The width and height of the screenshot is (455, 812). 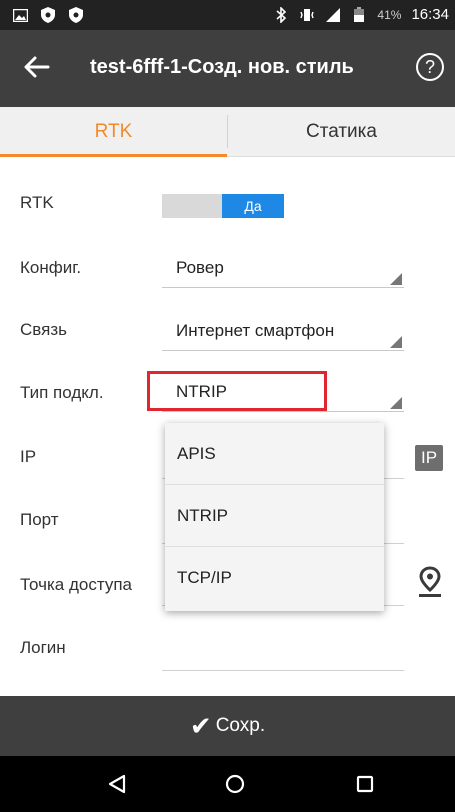 I want to click on access-point-label: Точка доступа, so click(x=76, y=584).